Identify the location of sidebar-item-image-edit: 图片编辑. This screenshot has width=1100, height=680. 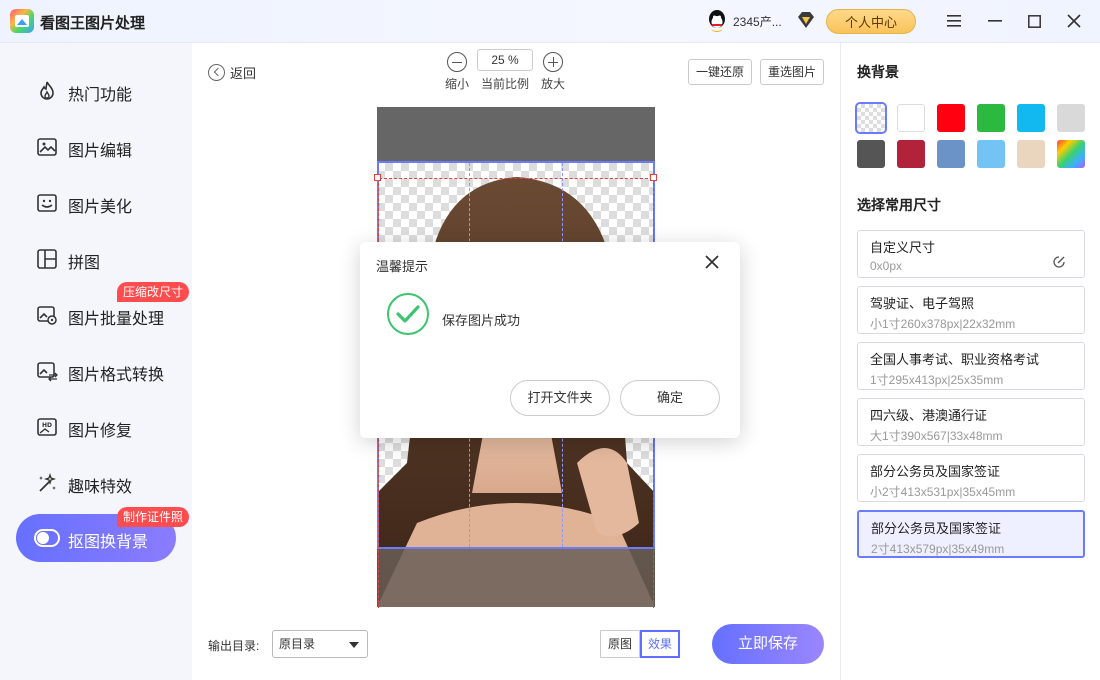
(96, 147).